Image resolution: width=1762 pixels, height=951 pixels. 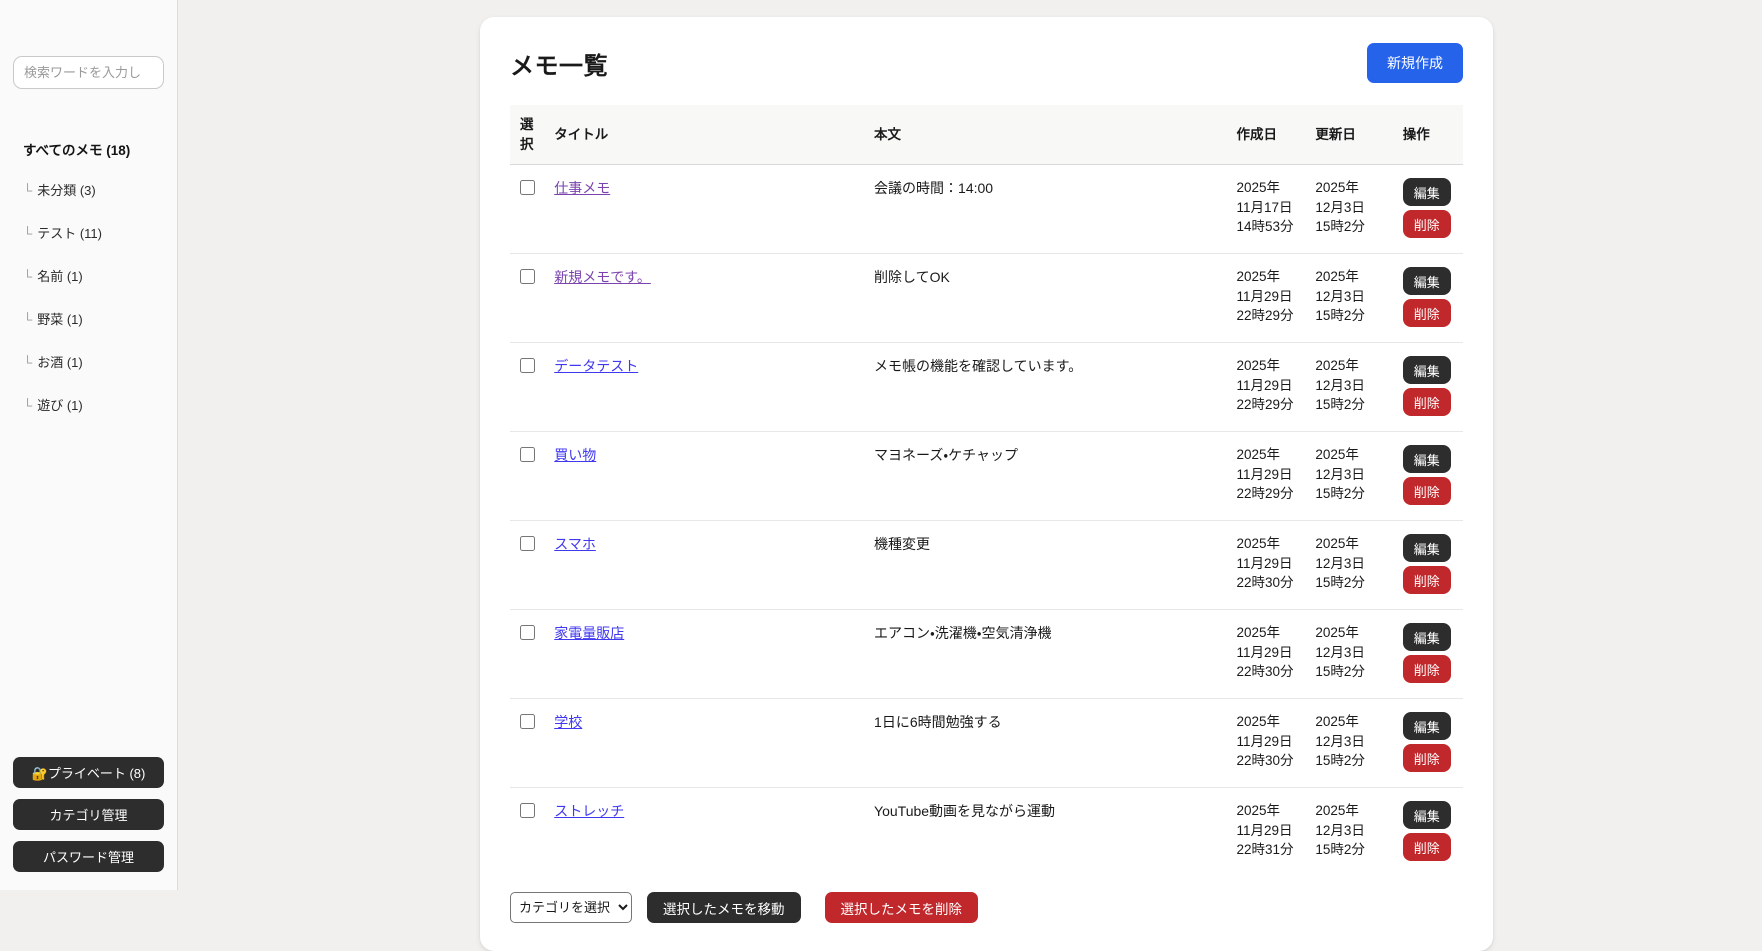 What do you see at coordinates (986, 135) in the screenshot?
I see `memo-table-head: 選択 タイトル 本文 作成日 更新日 操作` at bounding box center [986, 135].